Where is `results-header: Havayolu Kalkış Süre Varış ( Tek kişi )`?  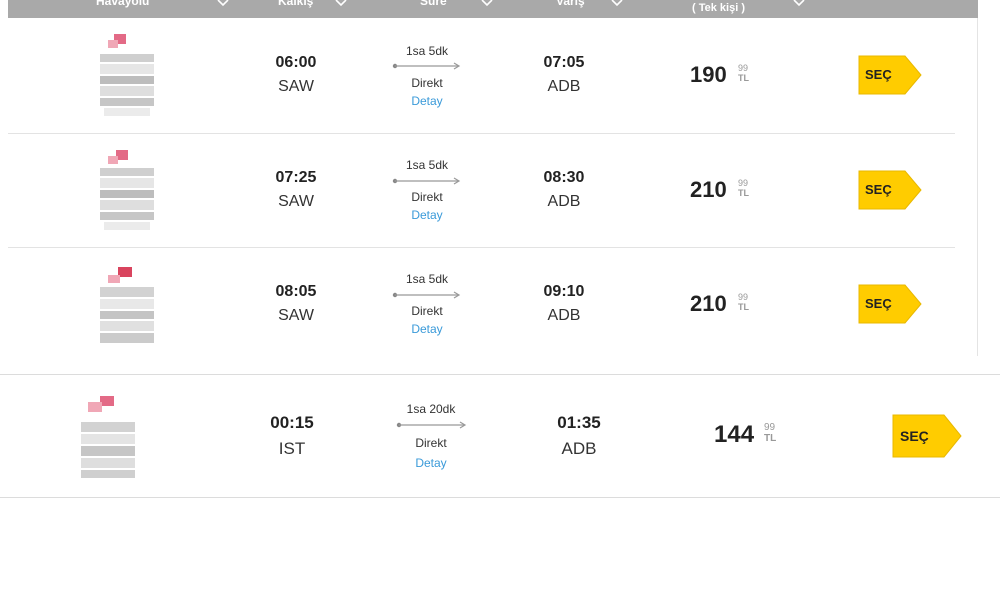
results-header: Havayolu Kalkış Süre Varış ( Tek kişi ) is located at coordinates (493, 9).